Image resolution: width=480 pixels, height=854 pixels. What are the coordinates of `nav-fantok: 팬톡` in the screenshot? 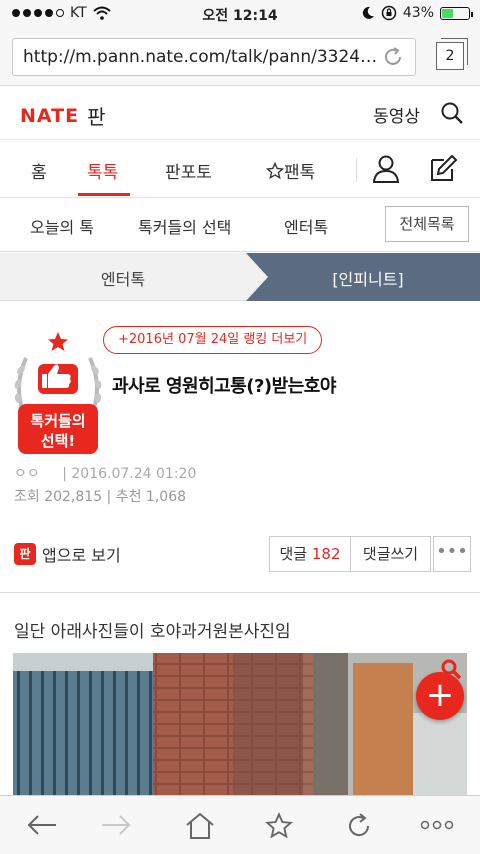 It's located at (290, 170).